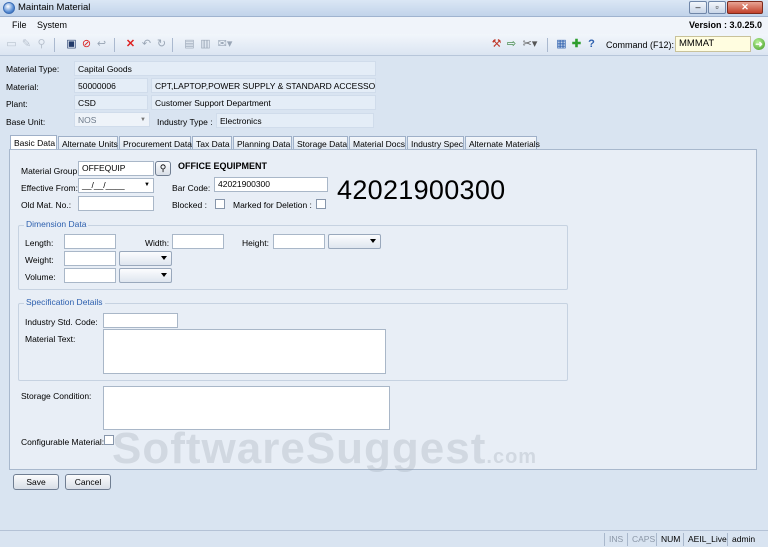 The height and width of the screenshot is (547, 768). Describe the element at coordinates (255, 243) in the screenshot. I see `height-label: Height:` at that location.